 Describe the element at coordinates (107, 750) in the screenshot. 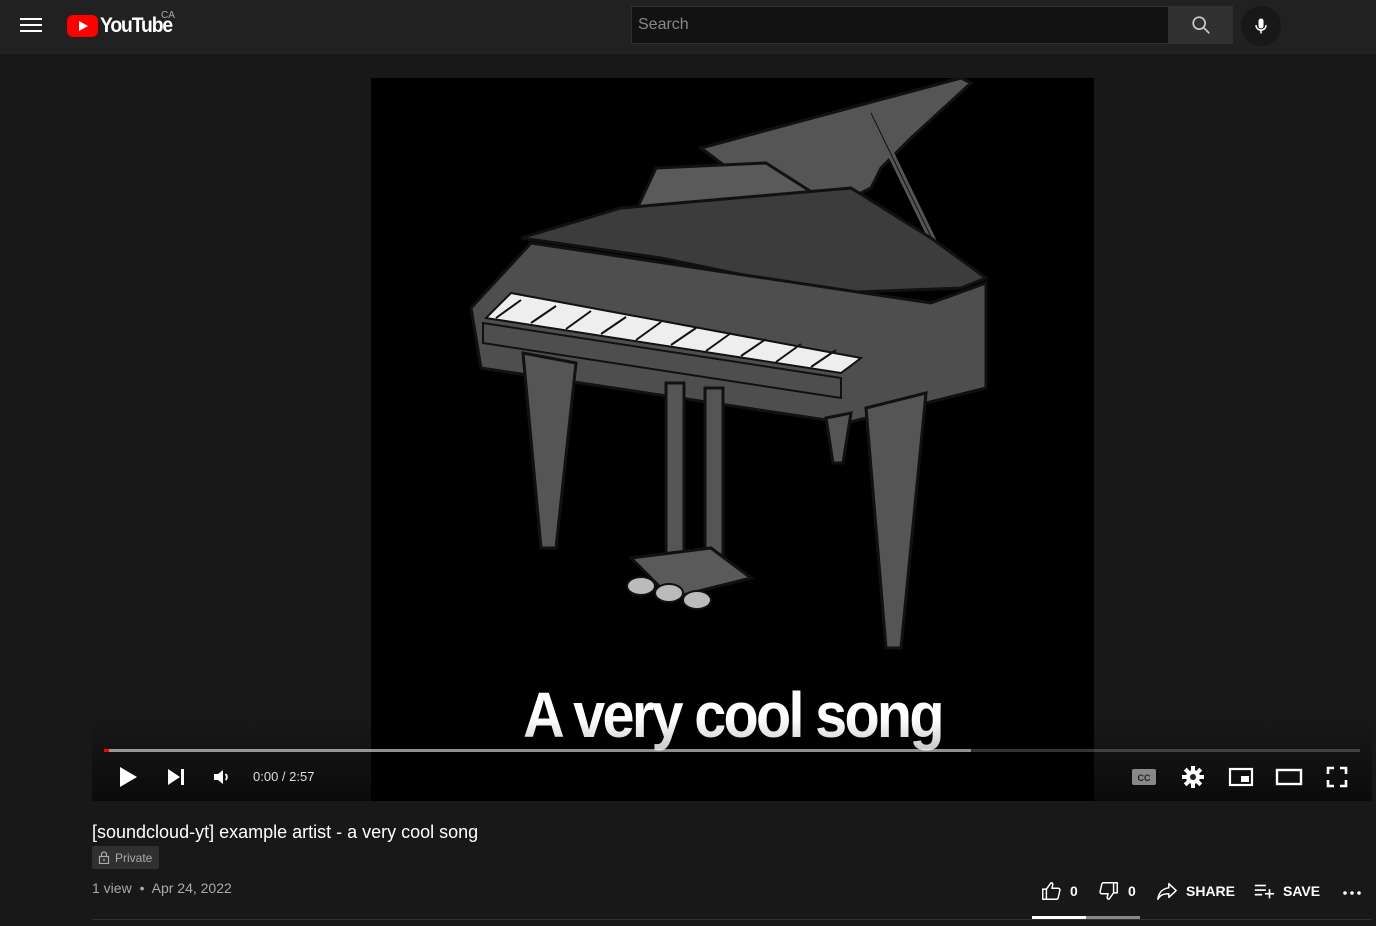

I see `progress-played` at that location.